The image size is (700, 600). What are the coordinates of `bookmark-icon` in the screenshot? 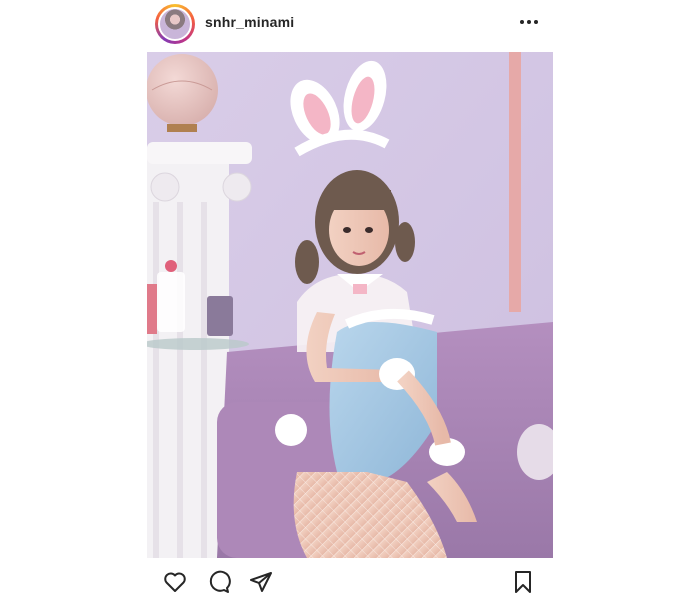 It's located at (523, 582).